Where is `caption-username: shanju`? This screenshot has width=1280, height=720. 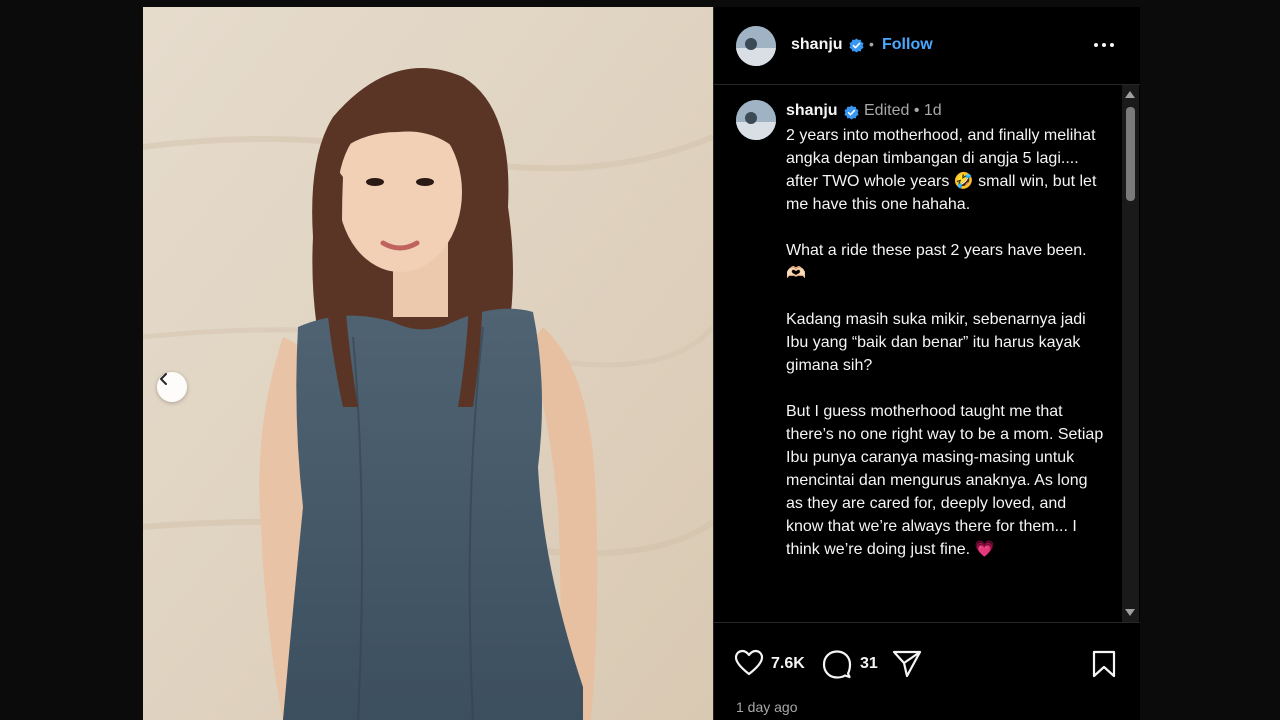 caption-username: shanju is located at coordinates (812, 111).